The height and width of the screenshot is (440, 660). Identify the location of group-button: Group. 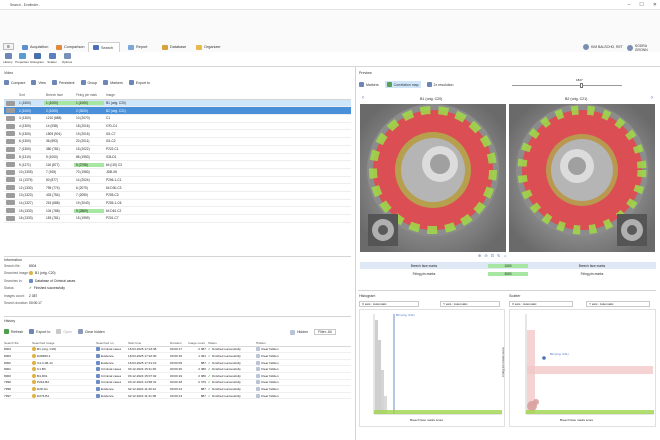
(88, 82).